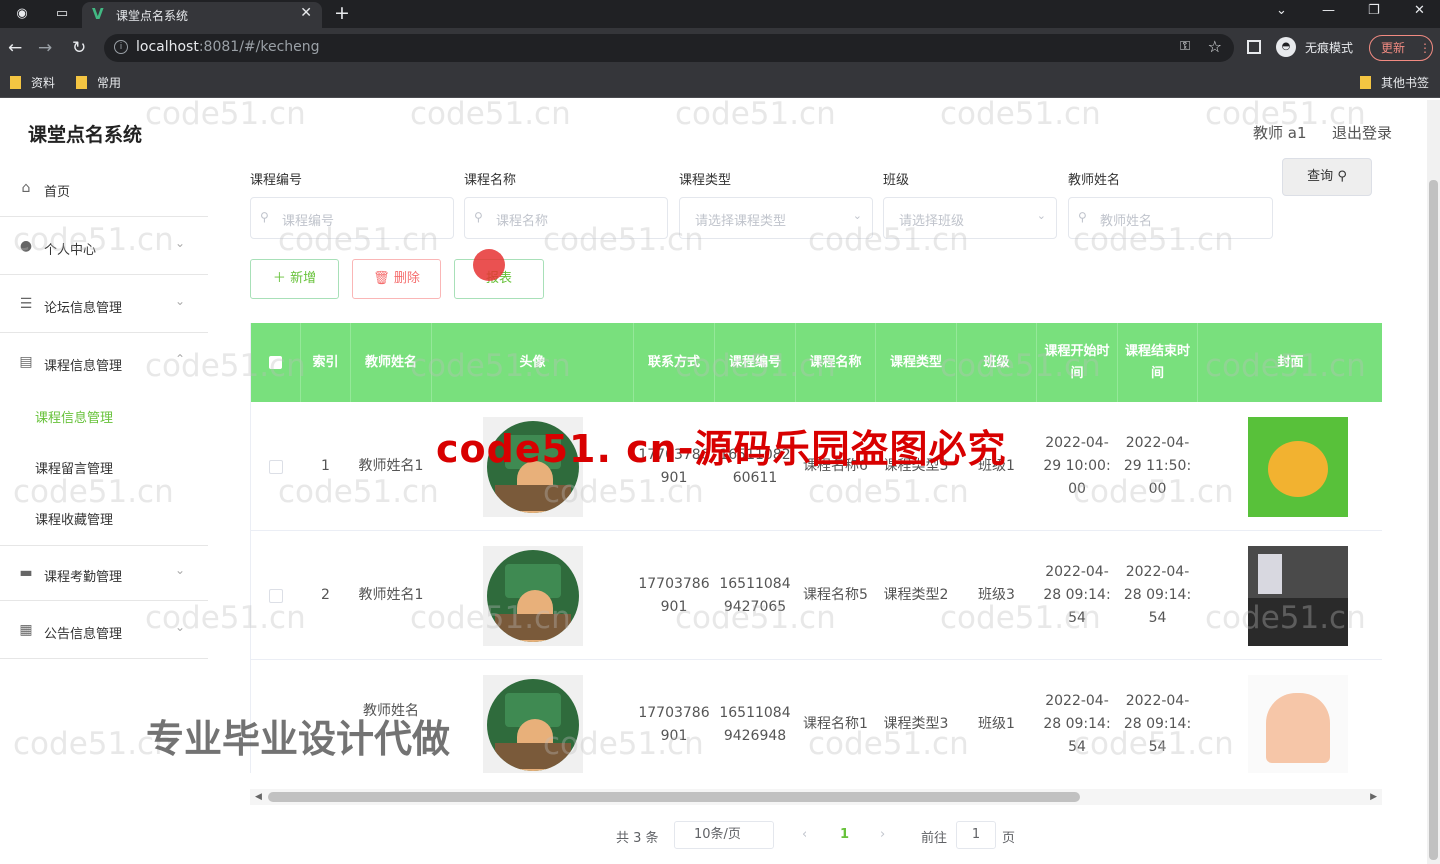 Image resolution: width=1440 pixels, height=864 pixels. What do you see at coordinates (62, 14) in the screenshot?
I see `tab-search-icon: ▭` at bounding box center [62, 14].